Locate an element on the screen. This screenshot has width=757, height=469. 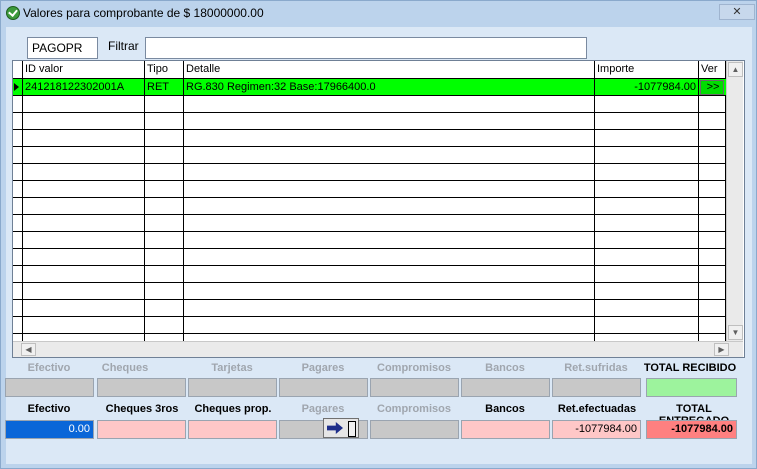
label-recibido-tarjetas: Tarjetas is located at coordinates (232, 368).